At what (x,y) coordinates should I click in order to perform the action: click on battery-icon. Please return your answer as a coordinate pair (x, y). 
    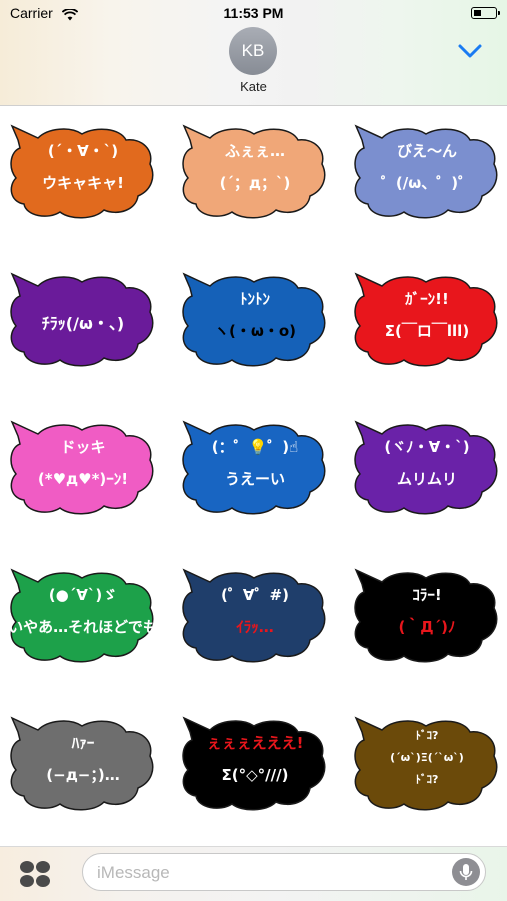
    Looking at the image, I should click on (485, 13).